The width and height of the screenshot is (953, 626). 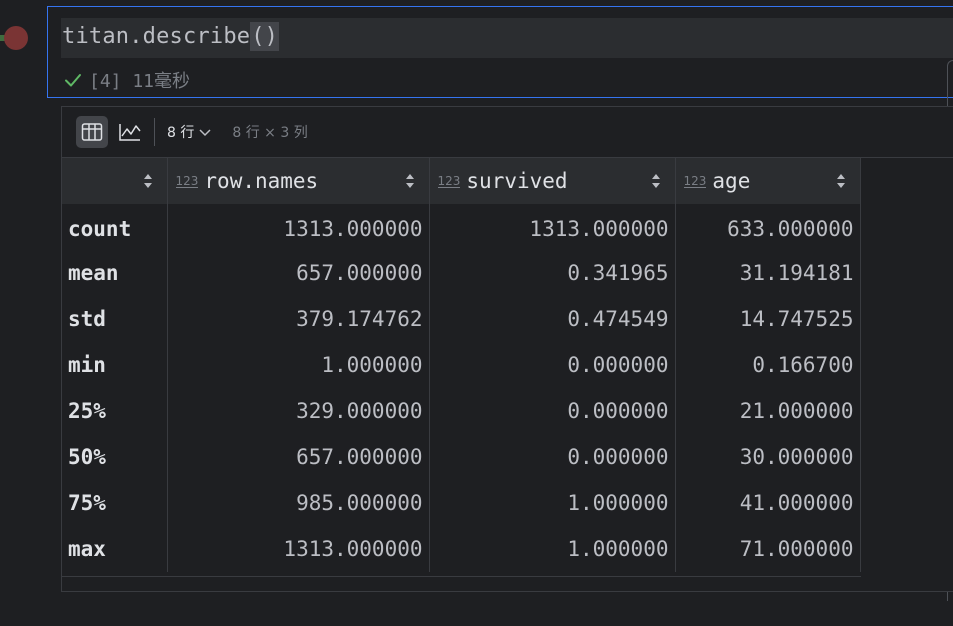 I want to click on table-cell: 985.000000, so click(x=298, y=503).